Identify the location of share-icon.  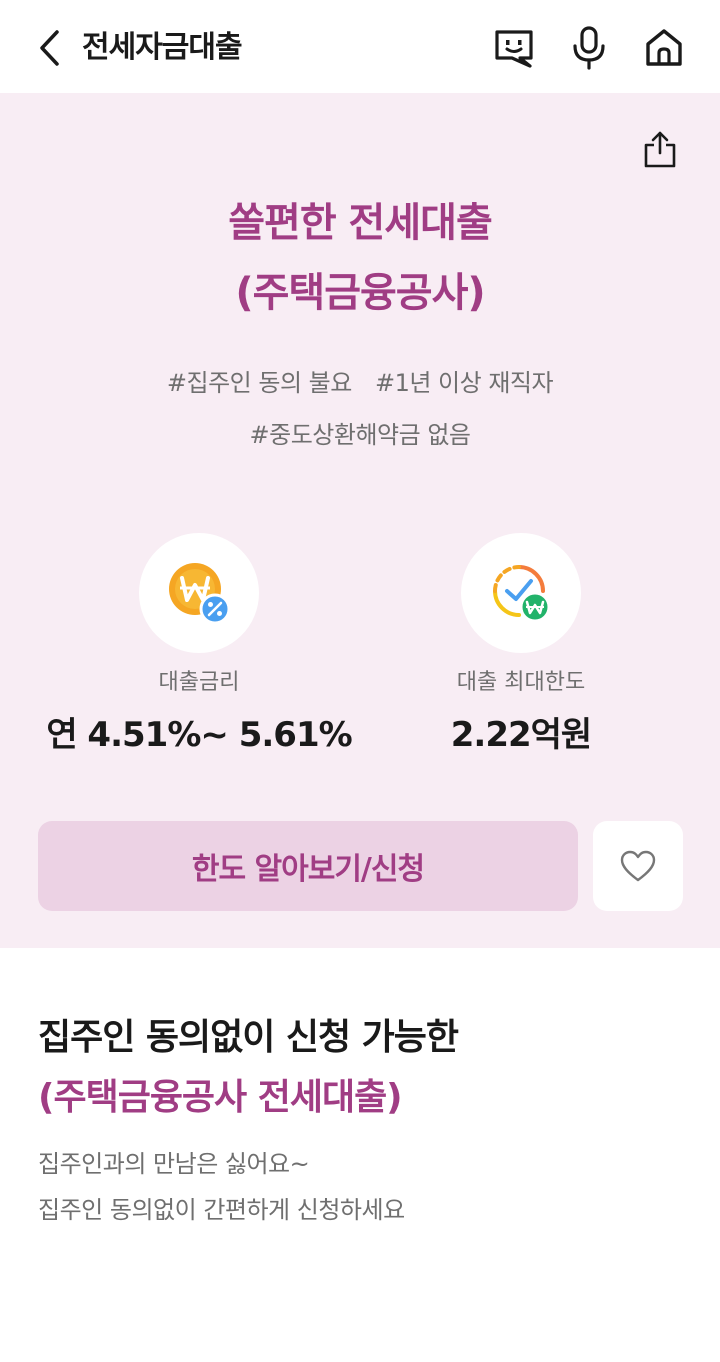
(660, 149).